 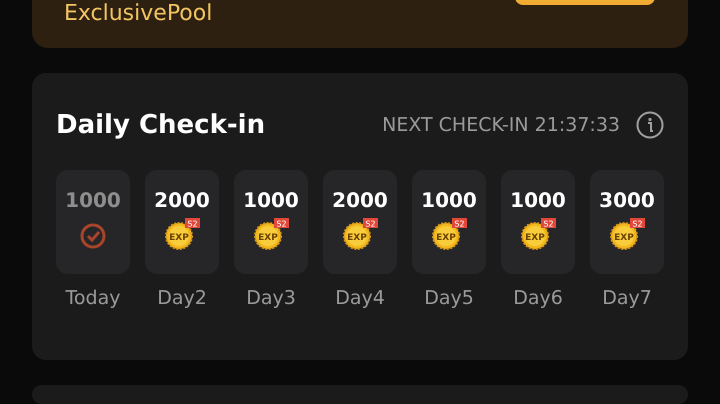 What do you see at coordinates (360, 298) in the screenshot?
I see `day-label: Day4` at bounding box center [360, 298].